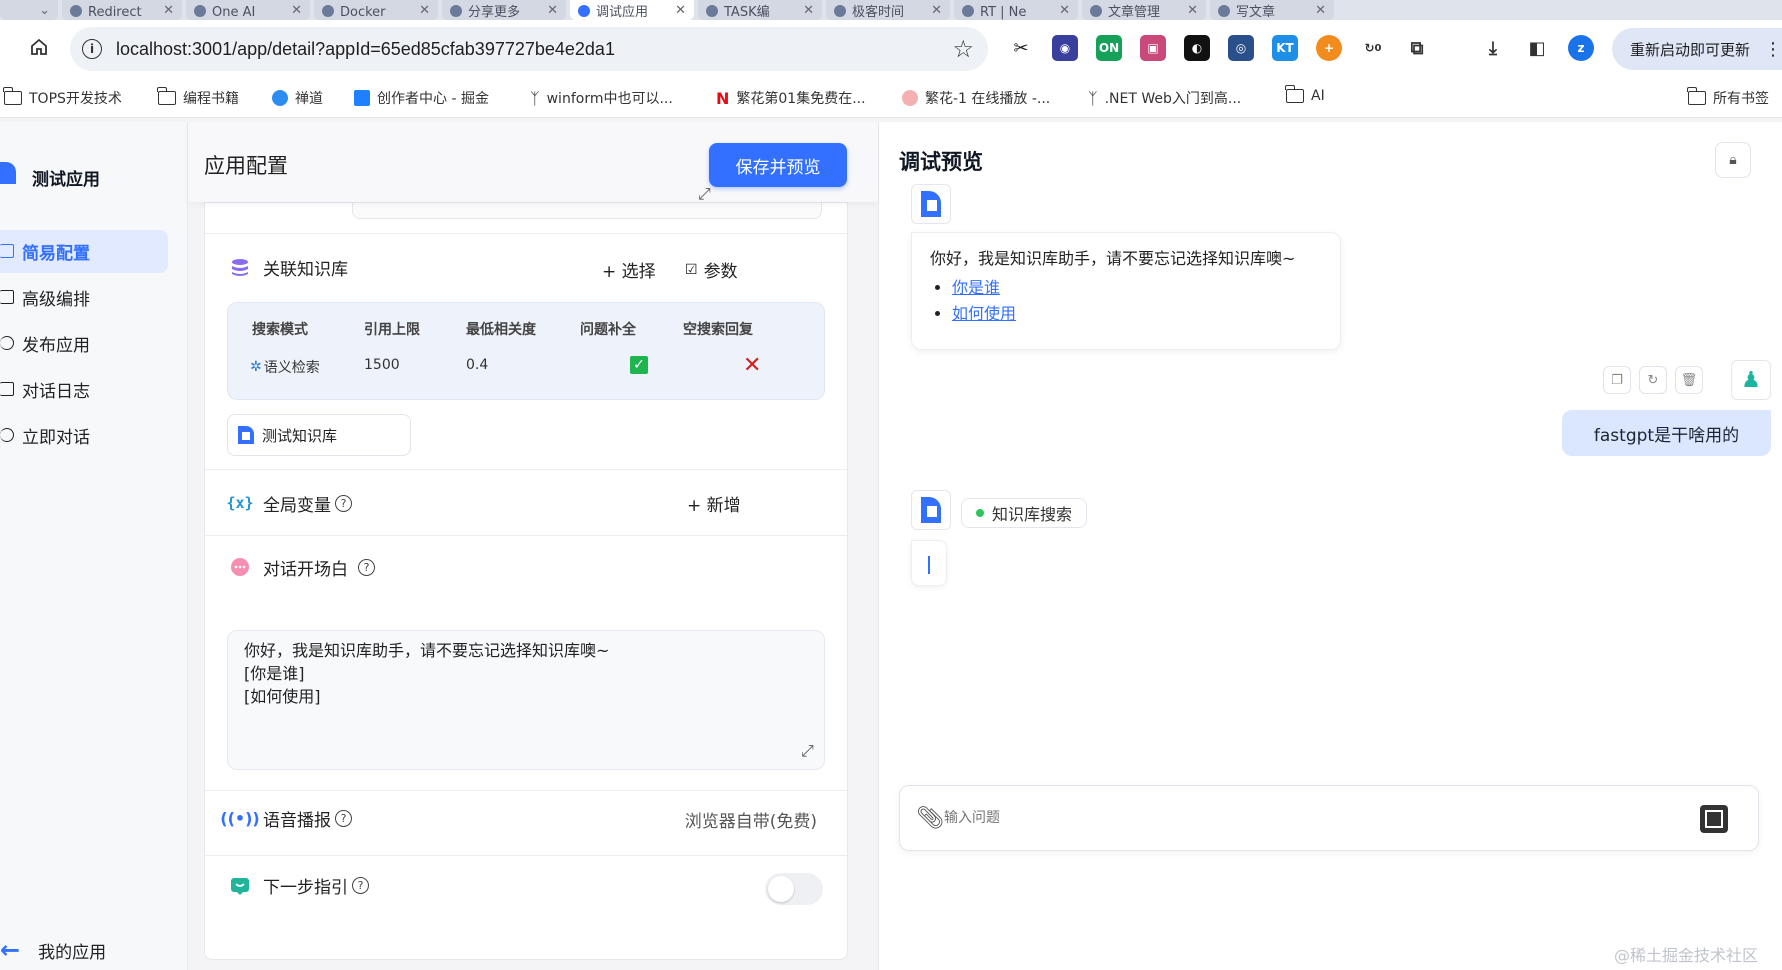 The image size is (1782, 970). Describe the element at coordinates (587, 211) in the screenshot. I see `prompt-textarea` at that location.